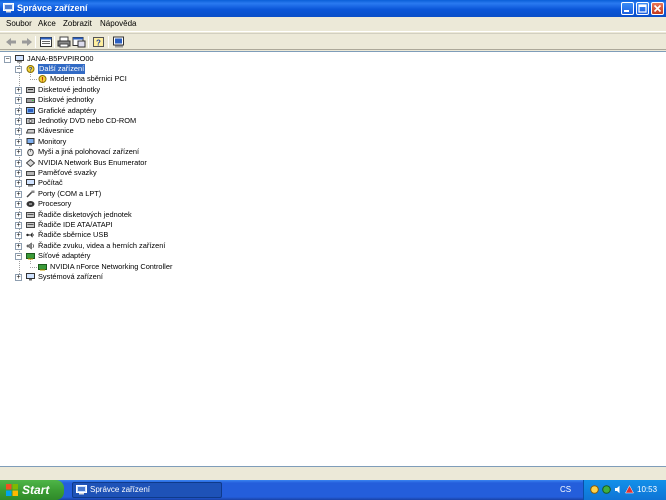 The image size is (666, 500). Describe the element at coordinates (30, 173) in the screenshot. I see `storage-volume-icon` at that location.